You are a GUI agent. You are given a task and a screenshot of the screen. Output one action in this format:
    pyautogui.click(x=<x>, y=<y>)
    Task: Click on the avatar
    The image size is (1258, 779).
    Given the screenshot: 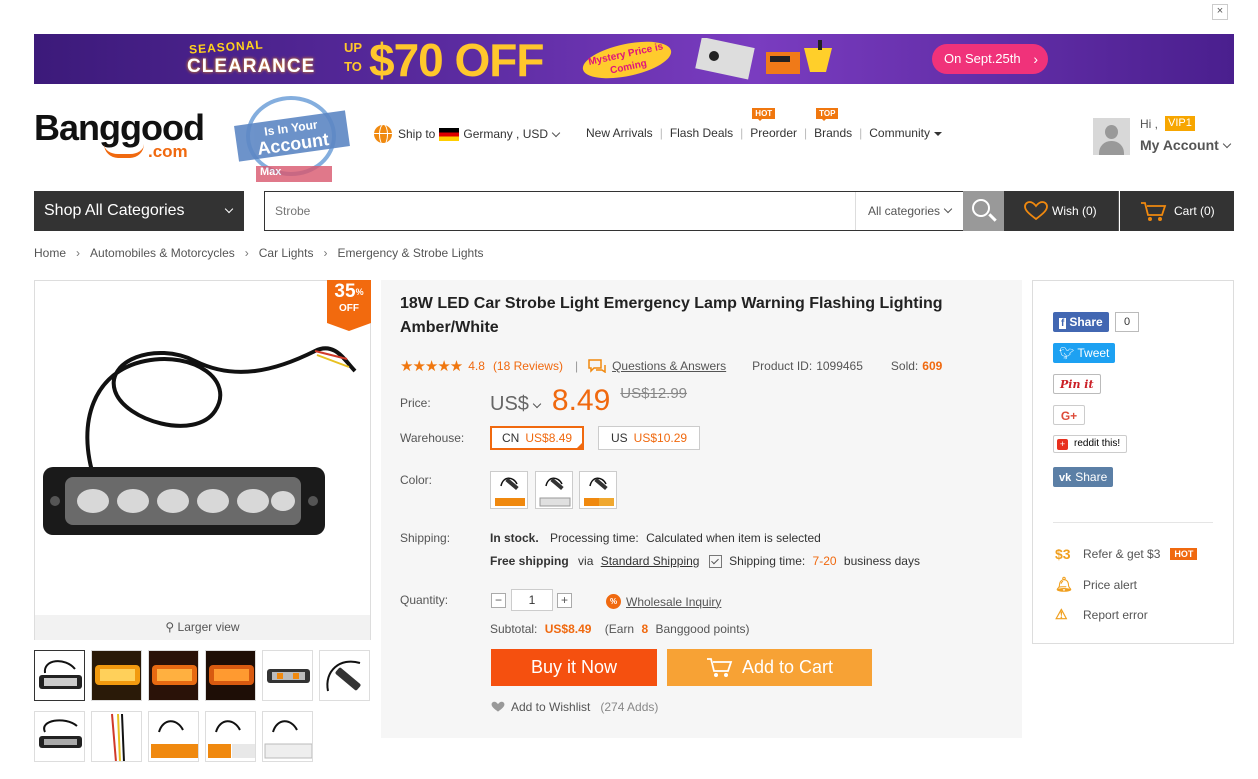 What is the action you would take?
    pyautogui.click(x=1111, y=136)
    